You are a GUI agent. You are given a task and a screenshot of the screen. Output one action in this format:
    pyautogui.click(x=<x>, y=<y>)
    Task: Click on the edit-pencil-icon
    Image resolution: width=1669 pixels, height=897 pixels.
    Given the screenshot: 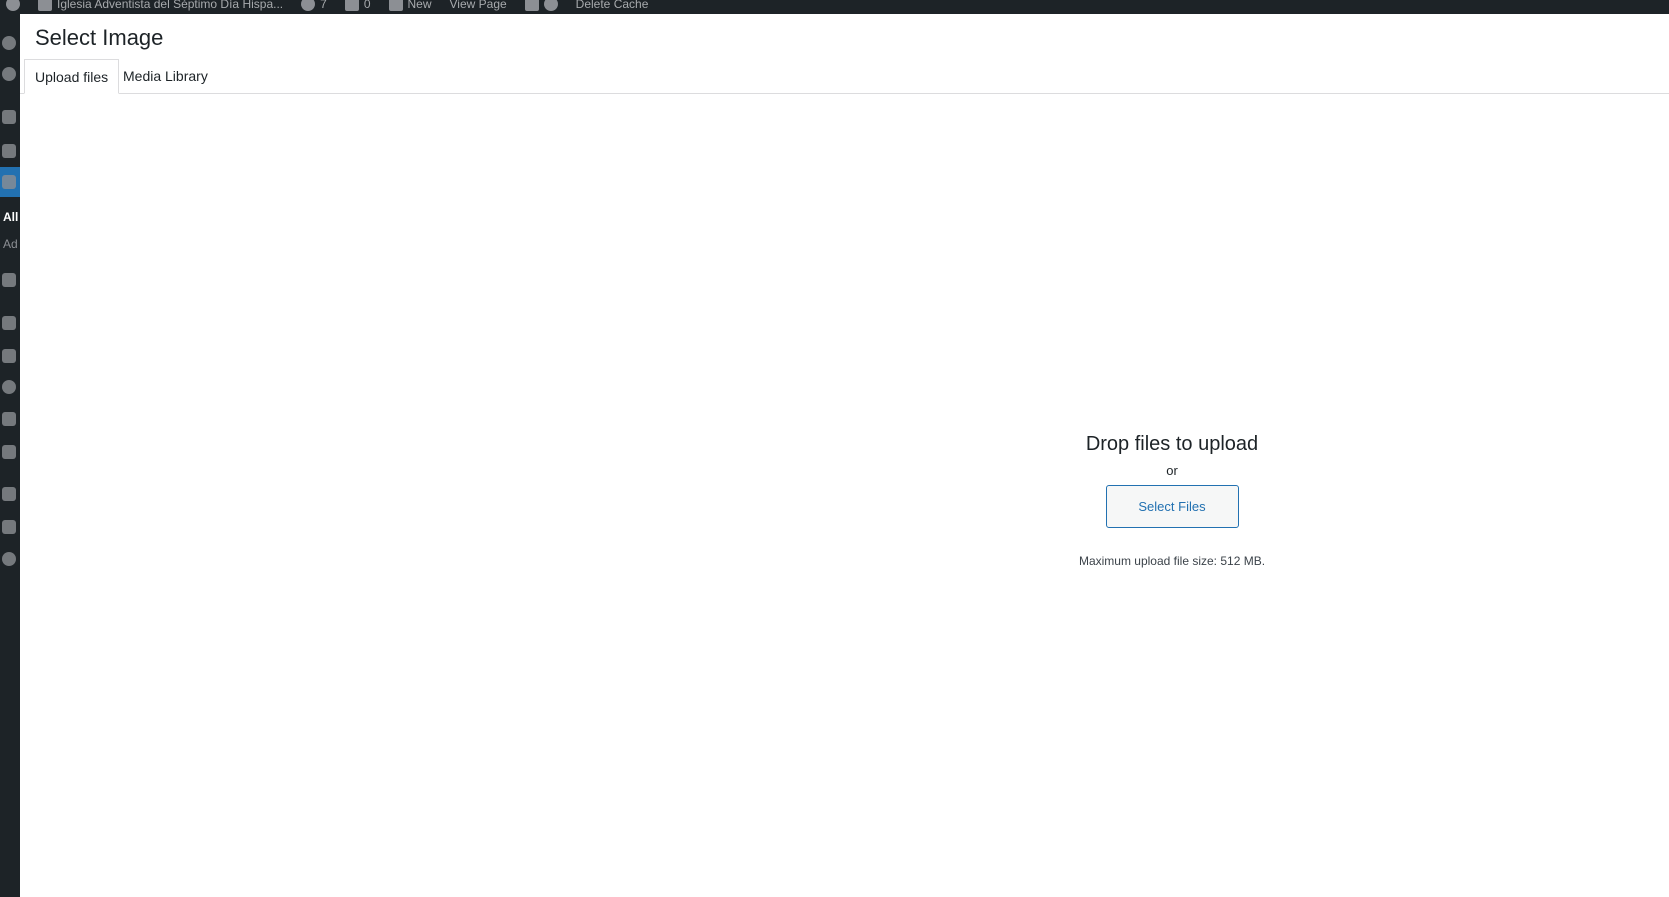 What is the action you would take?
    pyautogui.click(x=9, y=527)
    